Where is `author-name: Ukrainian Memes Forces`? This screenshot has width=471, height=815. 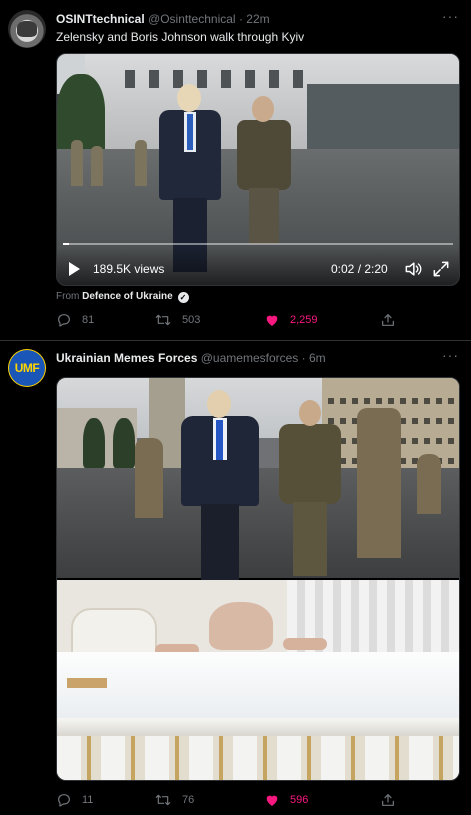
author-name: Ukrainian Memes Forces is located at coordinates (126, 358).